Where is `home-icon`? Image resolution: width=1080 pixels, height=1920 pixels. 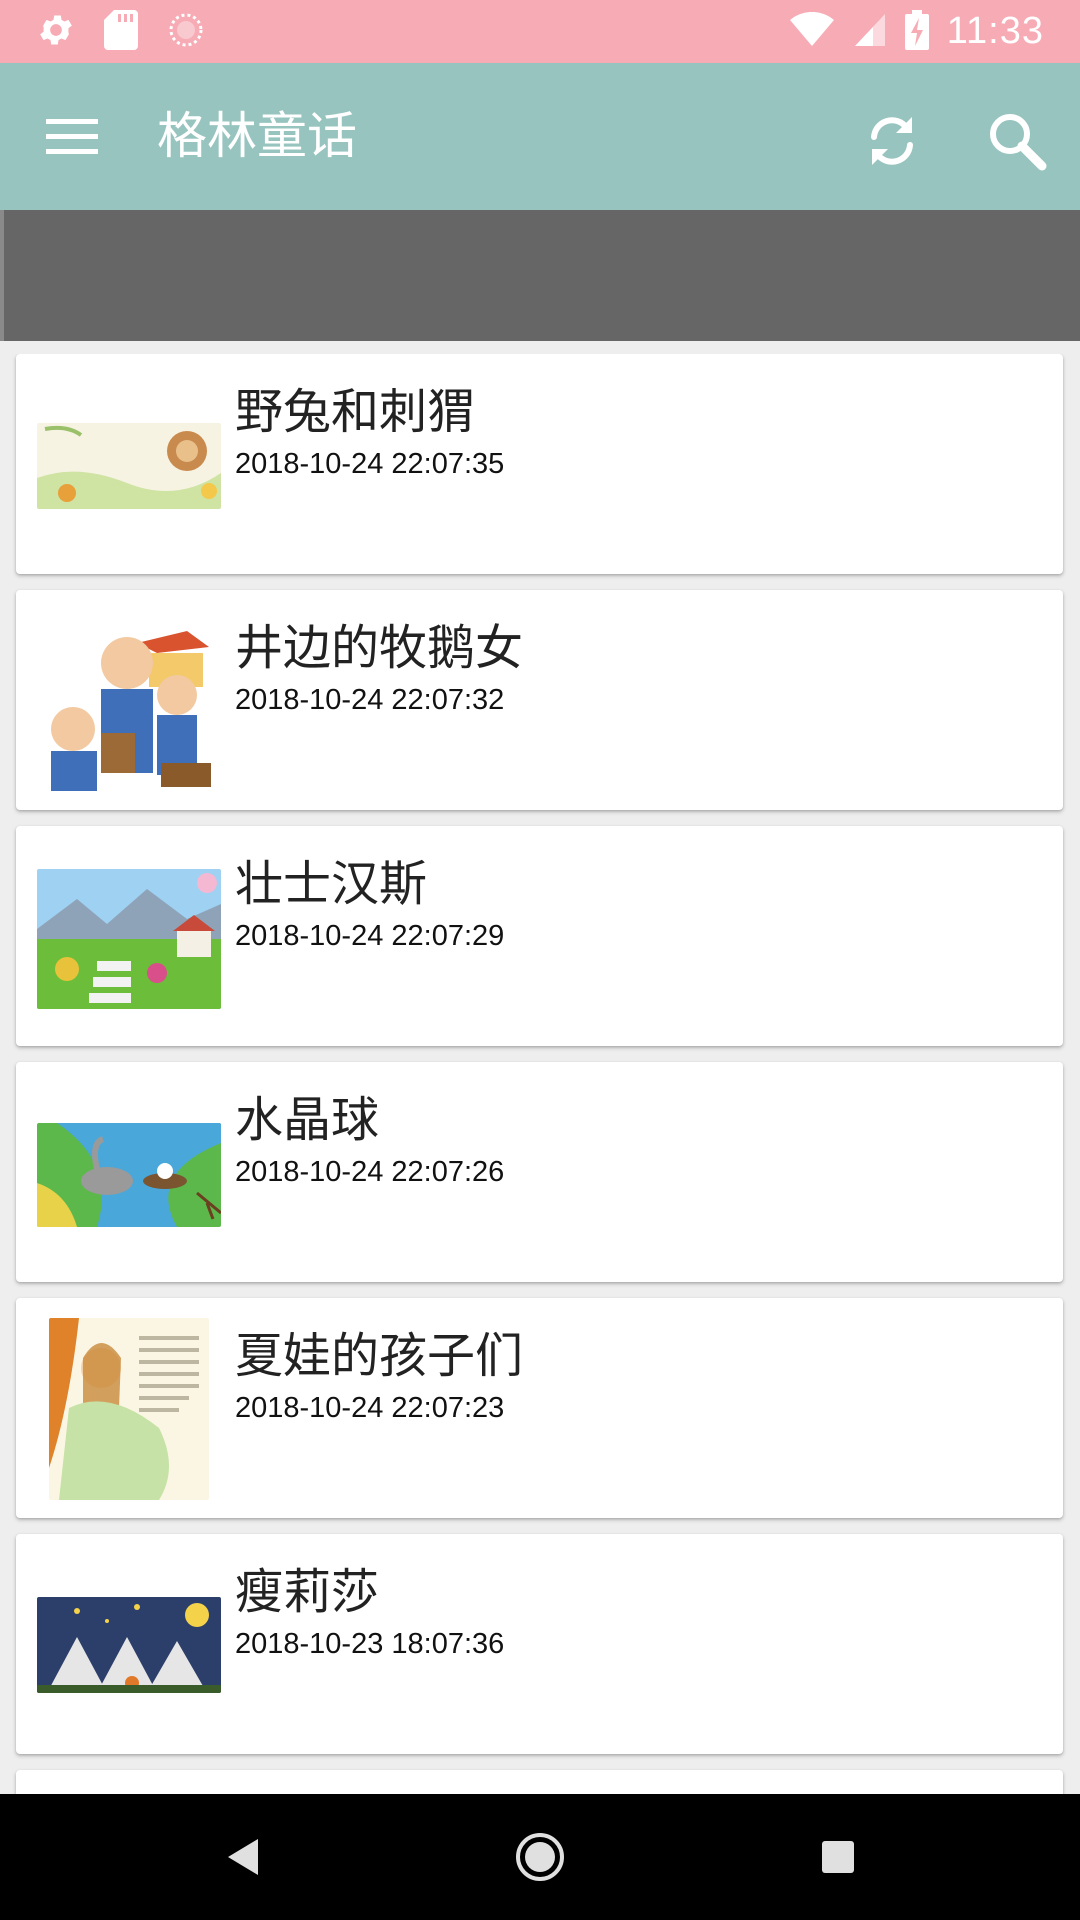 home-icon is located at coordinates (540, 1857).